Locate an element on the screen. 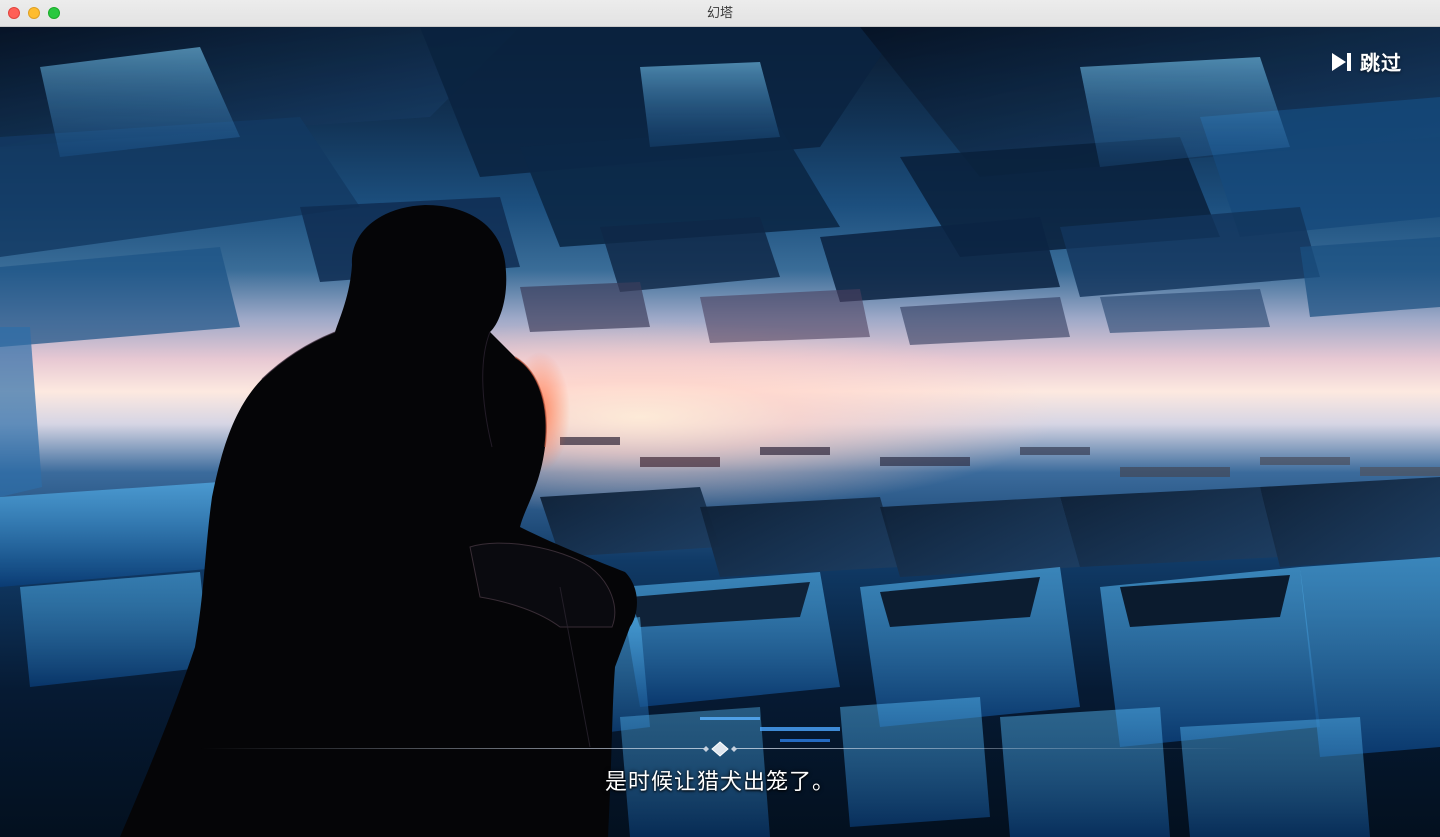 This screenshot has height=837, width=1440. divider-line-left is located at coordinates (452, 748).